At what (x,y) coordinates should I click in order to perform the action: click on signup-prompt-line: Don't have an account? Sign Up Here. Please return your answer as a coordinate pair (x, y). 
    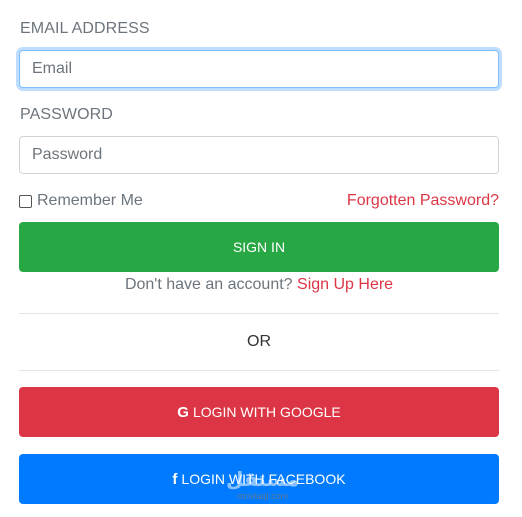
    Looking at the image, I should click on (259, 285).